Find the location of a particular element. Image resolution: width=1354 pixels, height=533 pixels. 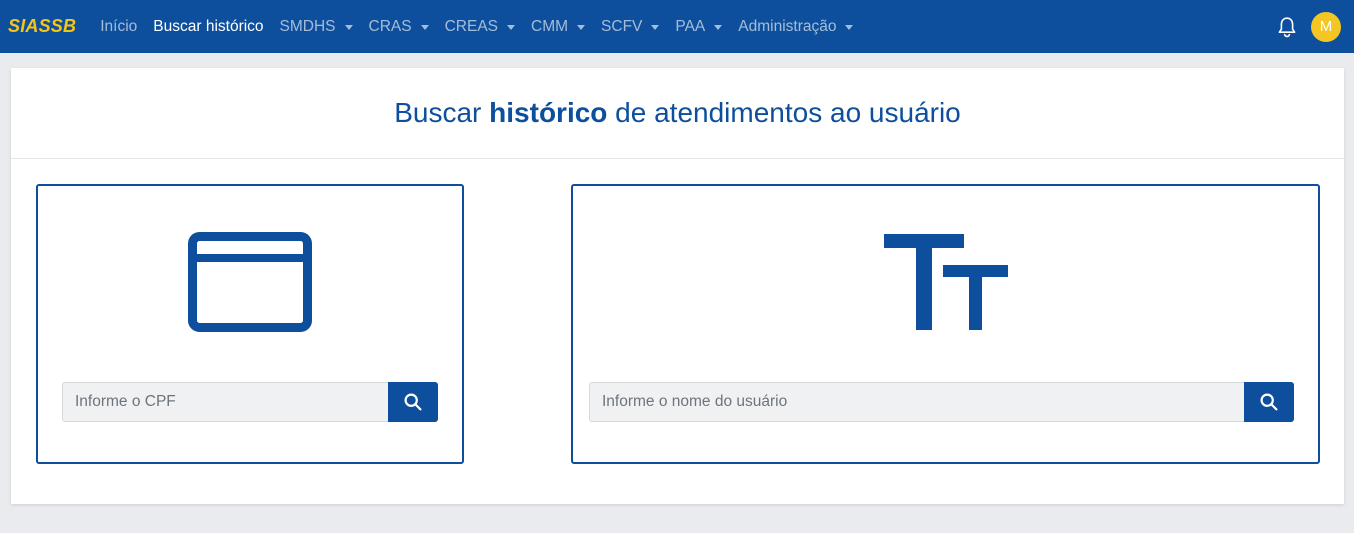

nav-item-paa: PAA is located at coordinates (699, 26).